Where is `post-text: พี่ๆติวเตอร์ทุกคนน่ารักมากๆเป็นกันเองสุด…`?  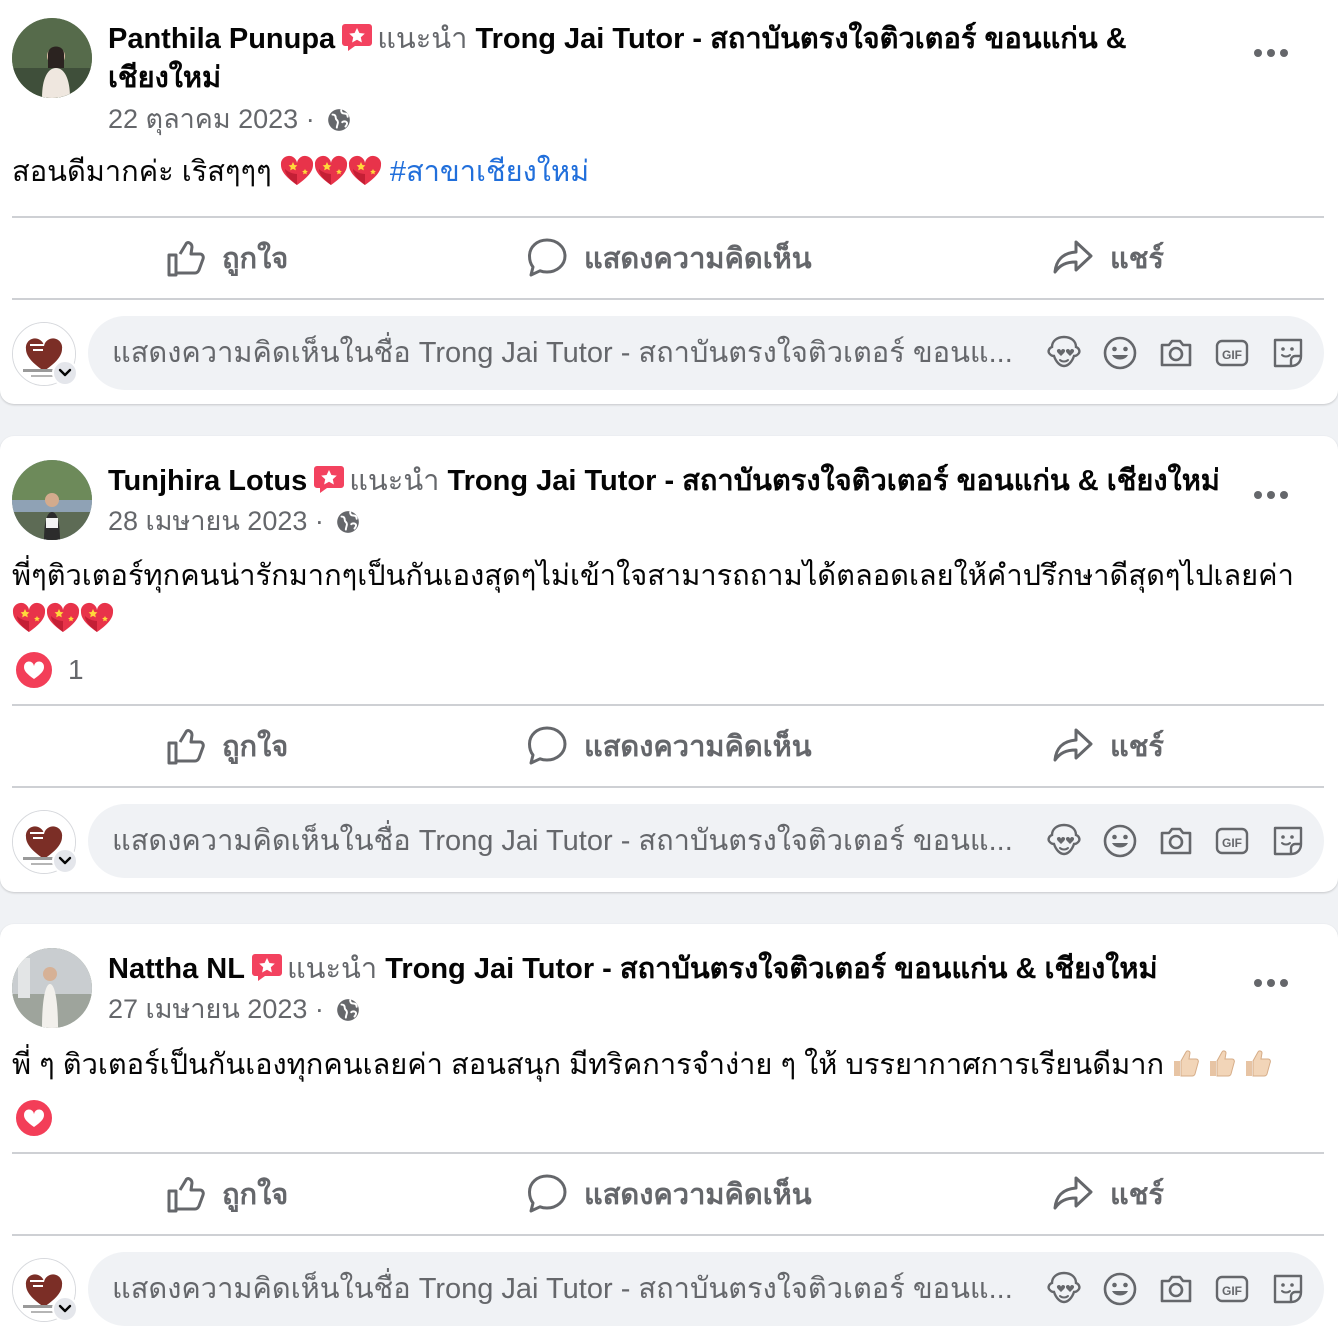
post-text: พี่ๆติวเตอร์ทุกคนน่ารักมากๆเป็นกันเองสุด… is located at coordinates (662, 598).